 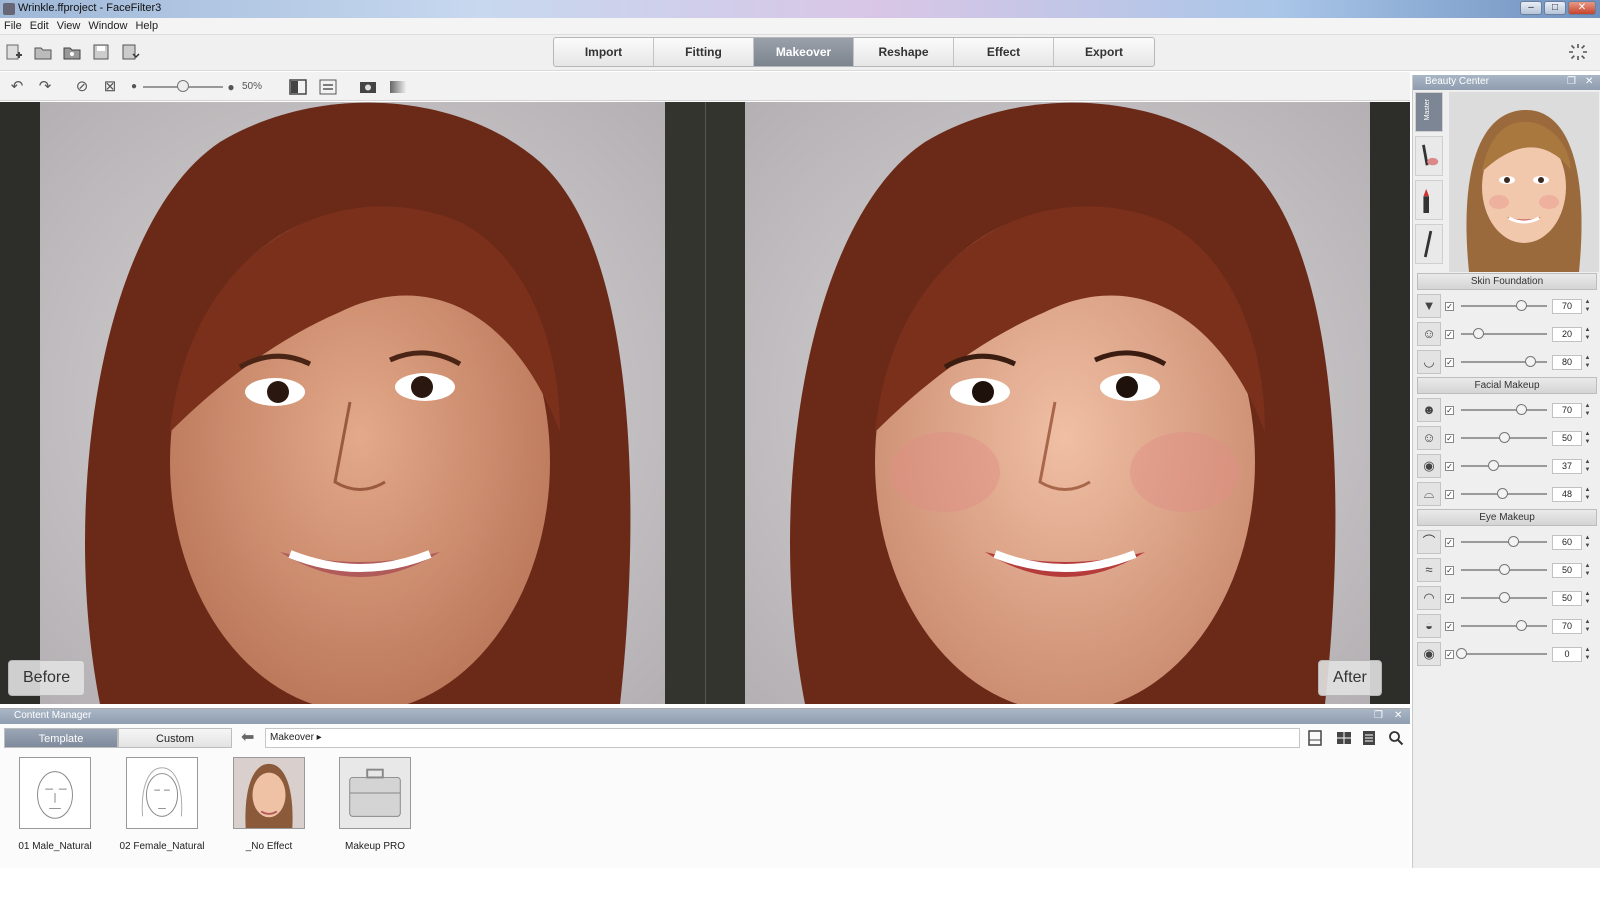 What do you see at coordinates (1315, 738) in the screenshot?
I see `single-view-icon` at bounding box center [1315, 738].